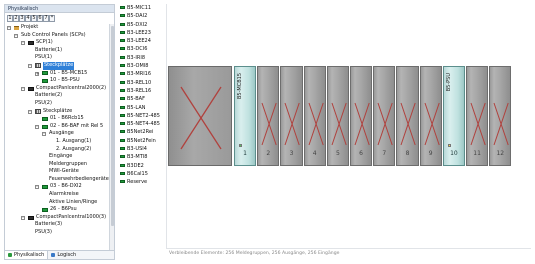 The height and width of the screenshot is (264, 535). What do you see at coordinates (142, 91) in the screenshot?
I see `module-item: B3-REL16` at bounding box center [142, 91].